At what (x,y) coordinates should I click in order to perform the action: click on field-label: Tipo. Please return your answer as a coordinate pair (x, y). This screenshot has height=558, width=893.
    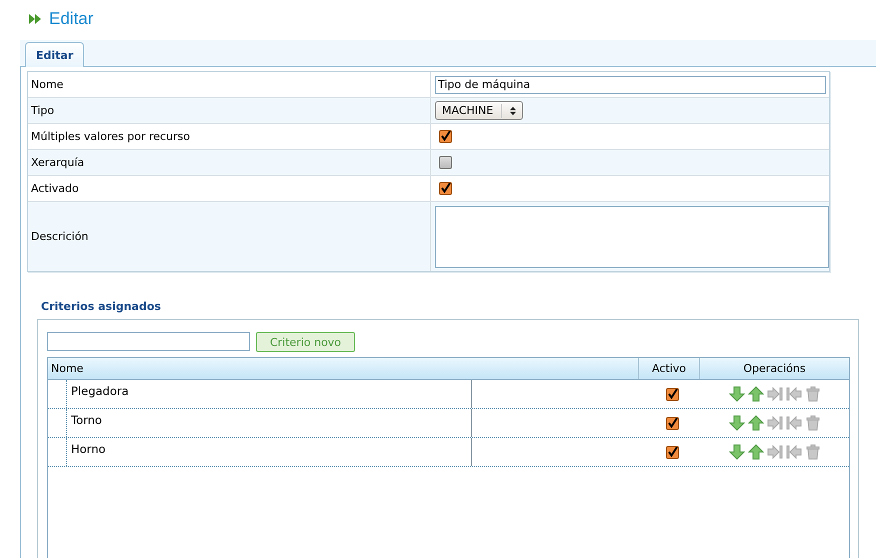
    Looking at the image, I should click on (42, 110).